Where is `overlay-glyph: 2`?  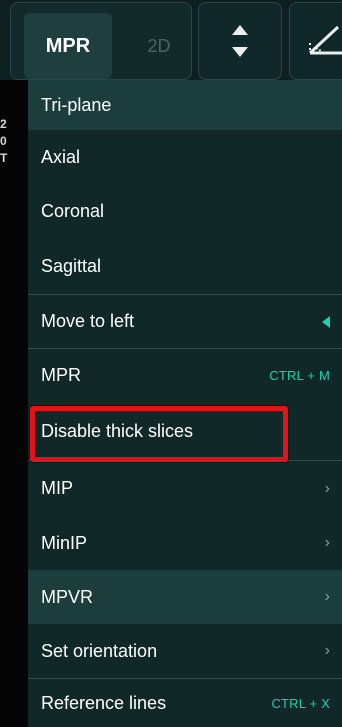 overlay-glyph: 2 is located at coordinates (3, 124).